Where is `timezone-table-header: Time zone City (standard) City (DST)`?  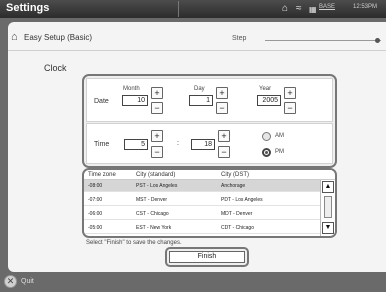 timezone-table-header: Time zone City (standard) City (DST) is located at coordinates (209, 175).